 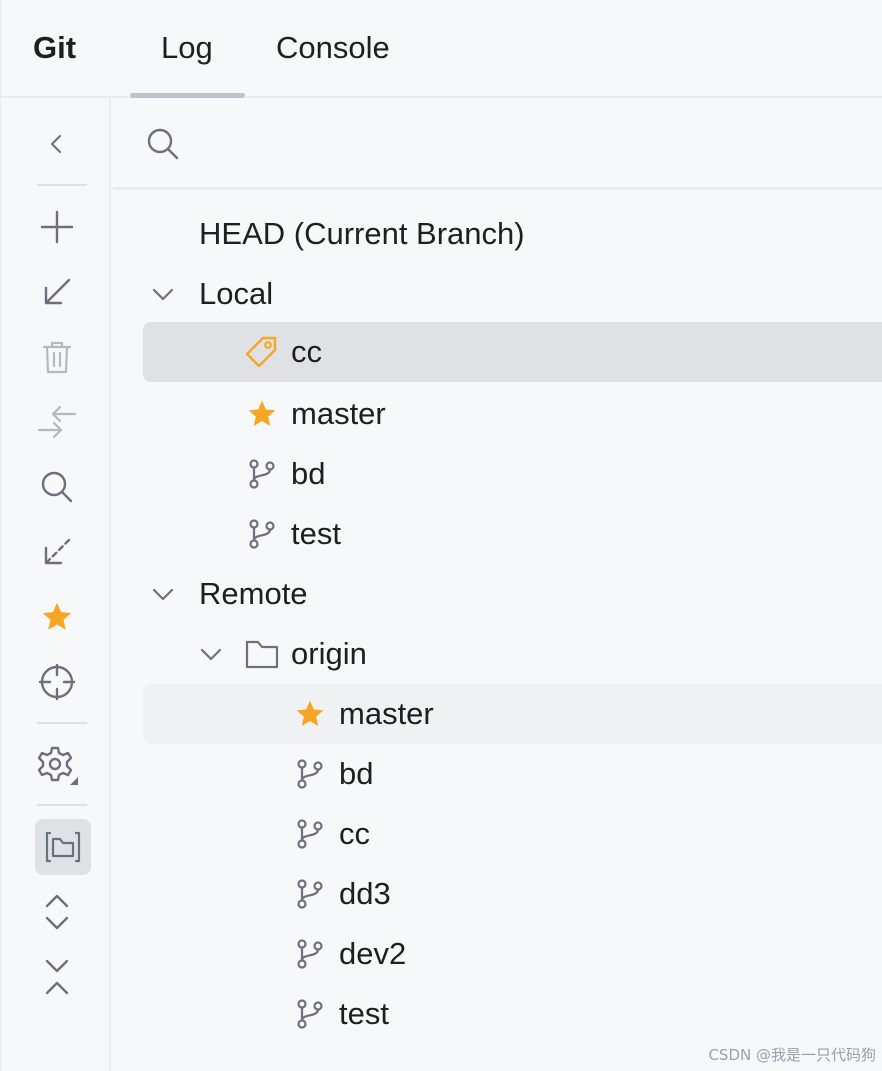 What do you see at coordinates (497, 414) in the screenshot?
I see `tree-item-local-branch: master` at bounding box center [497, 414].